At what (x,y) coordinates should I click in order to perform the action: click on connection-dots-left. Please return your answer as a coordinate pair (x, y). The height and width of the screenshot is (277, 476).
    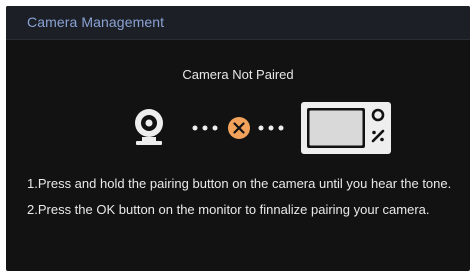
    Looking at the image, I should click on (205, 128).